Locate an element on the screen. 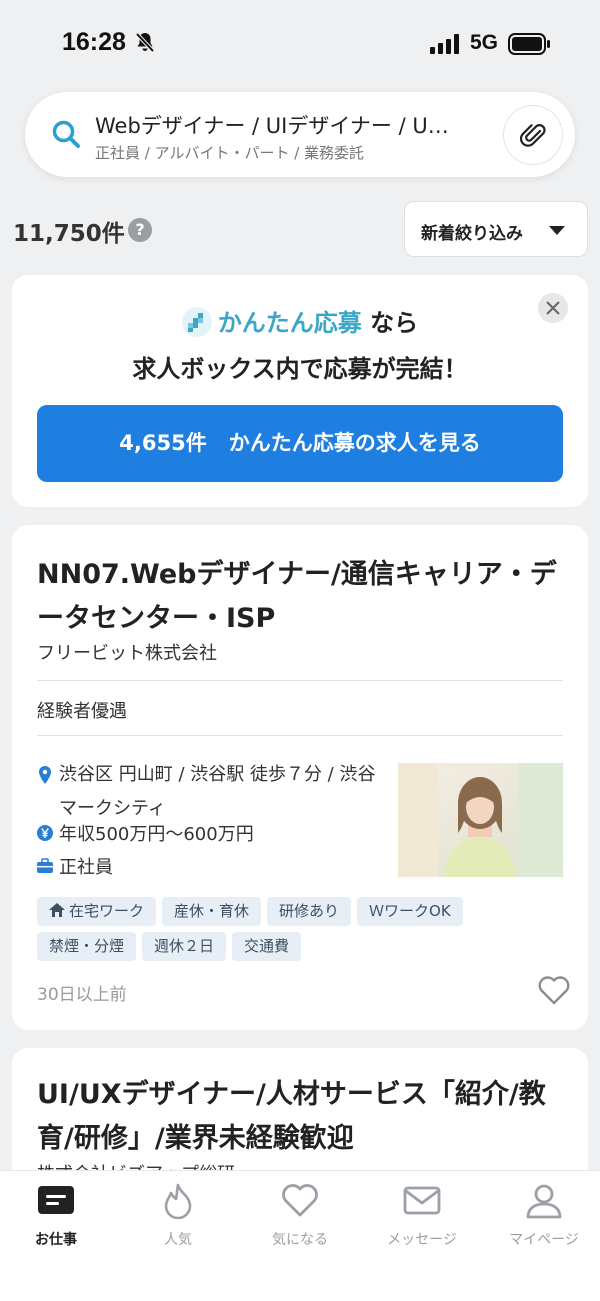 This screenshot has width=600, height=1301. paperclip-icon is located at coordinates (533, 135).